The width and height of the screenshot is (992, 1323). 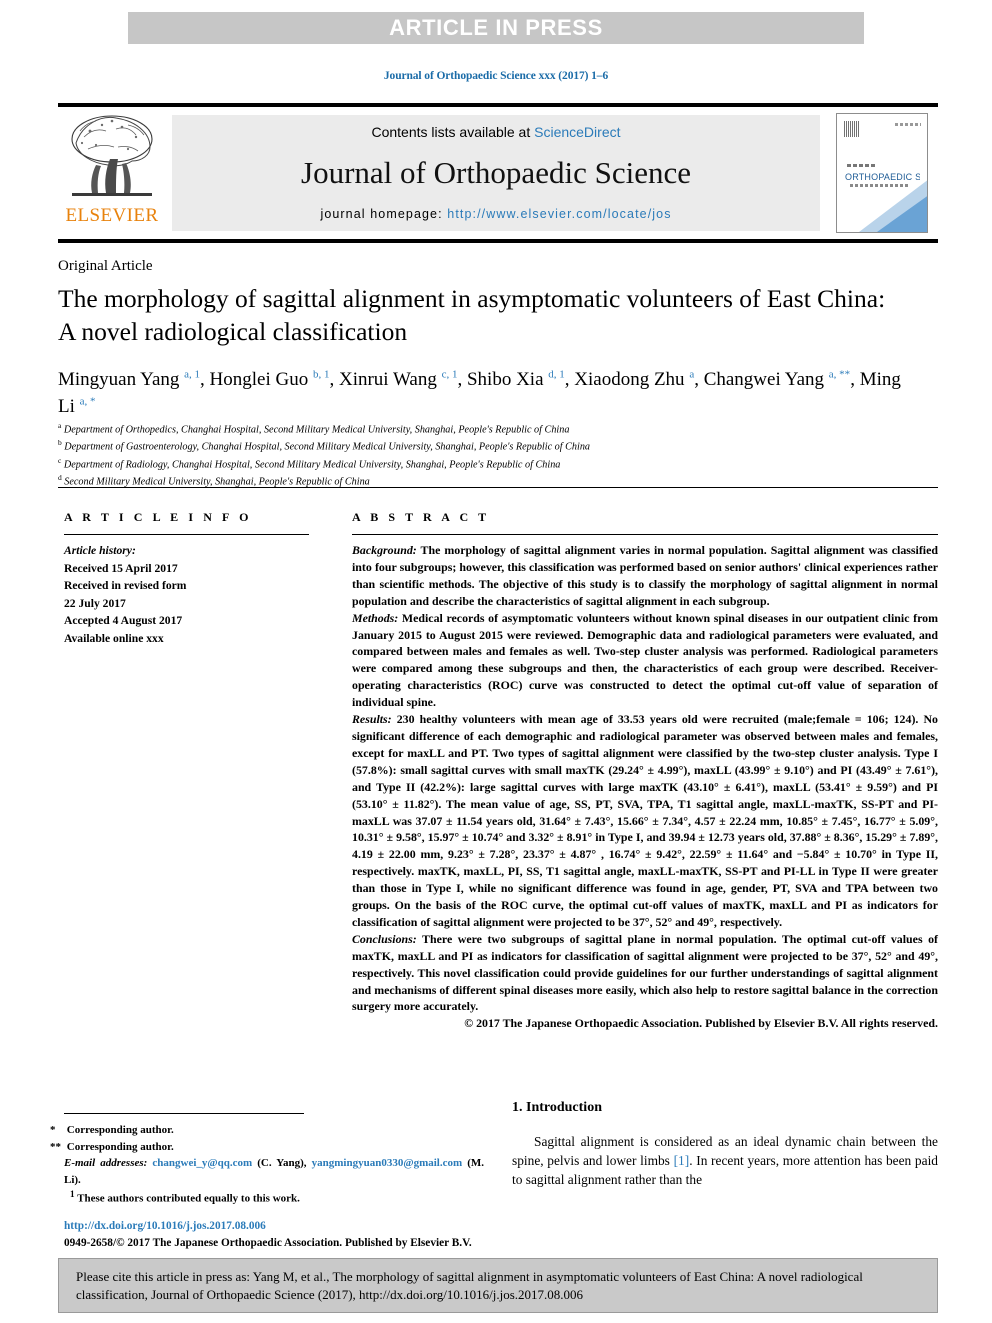 I want to click on email-link-changwei: changwei_y@qq.com, so click(x=202, y=1163).